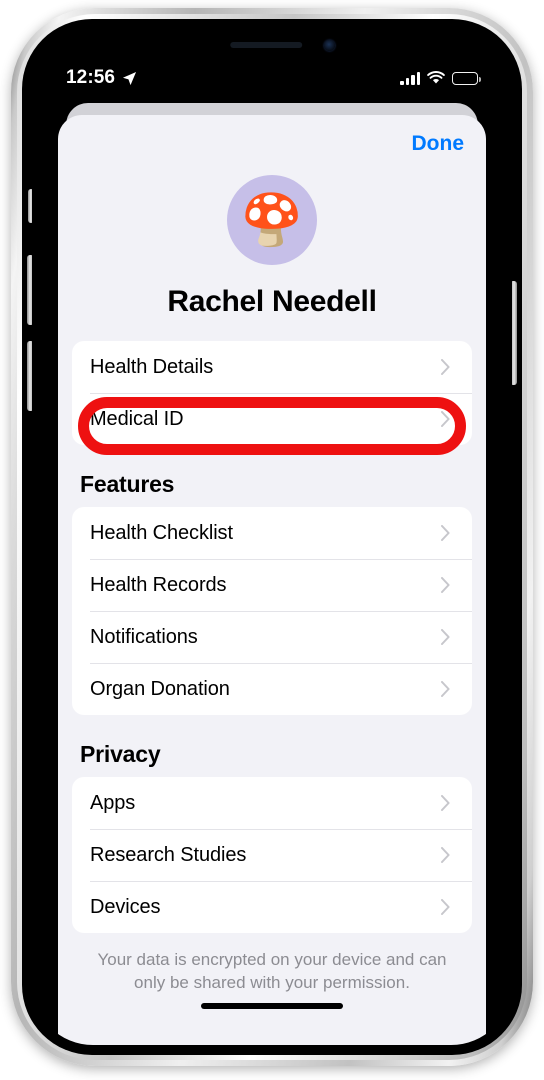 Image resolution: width=544 pixels, height=1080 pixels. I want to click on earpiece-speaker-icon, so click(266, 45).